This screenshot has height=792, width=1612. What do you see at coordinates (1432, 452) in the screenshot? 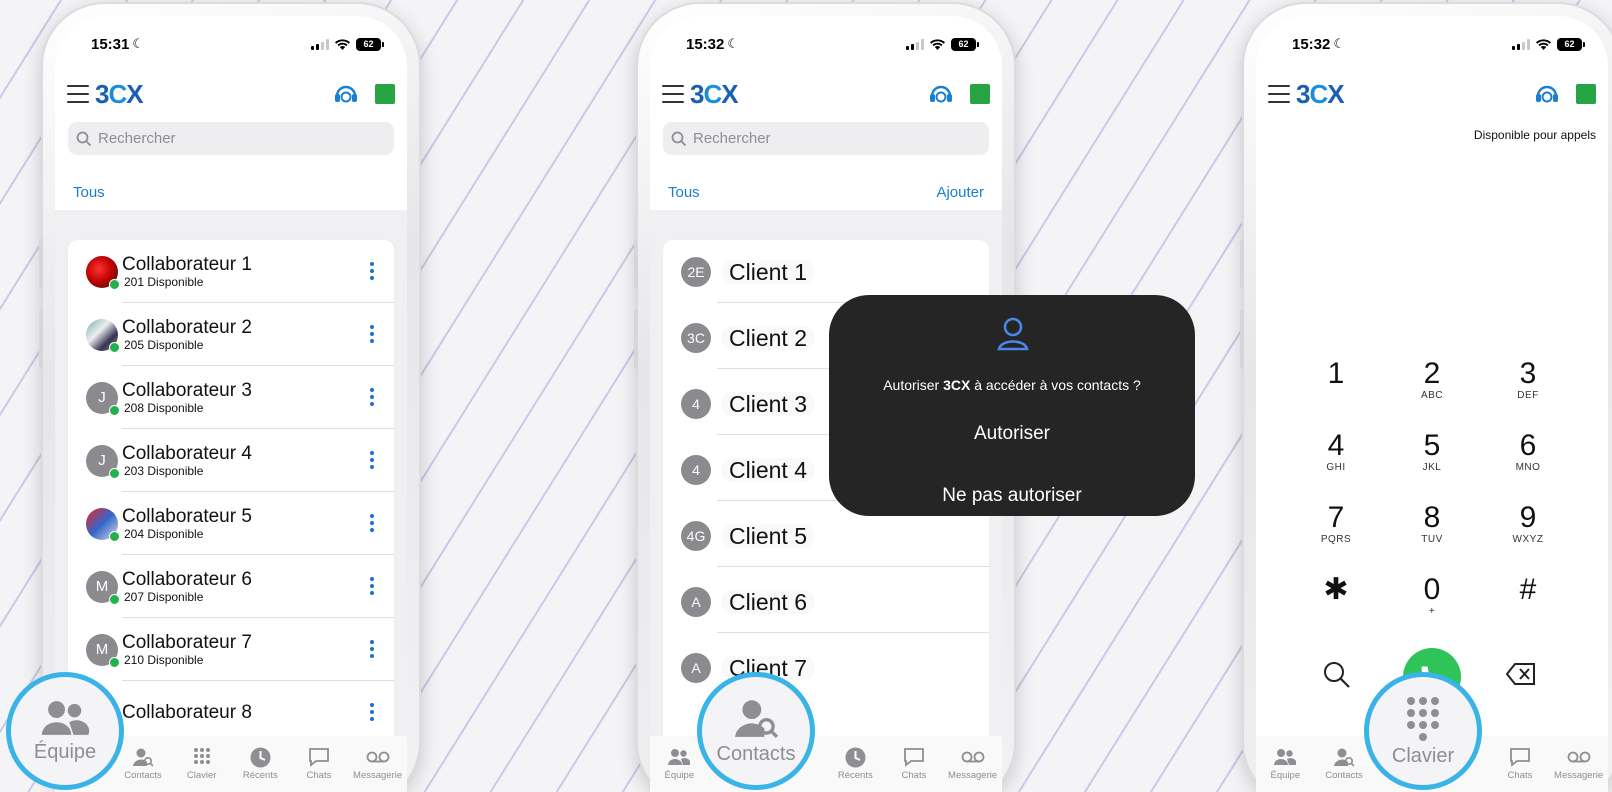
I see `key-5: 5 JKL` at bounding box center [1432, 452].